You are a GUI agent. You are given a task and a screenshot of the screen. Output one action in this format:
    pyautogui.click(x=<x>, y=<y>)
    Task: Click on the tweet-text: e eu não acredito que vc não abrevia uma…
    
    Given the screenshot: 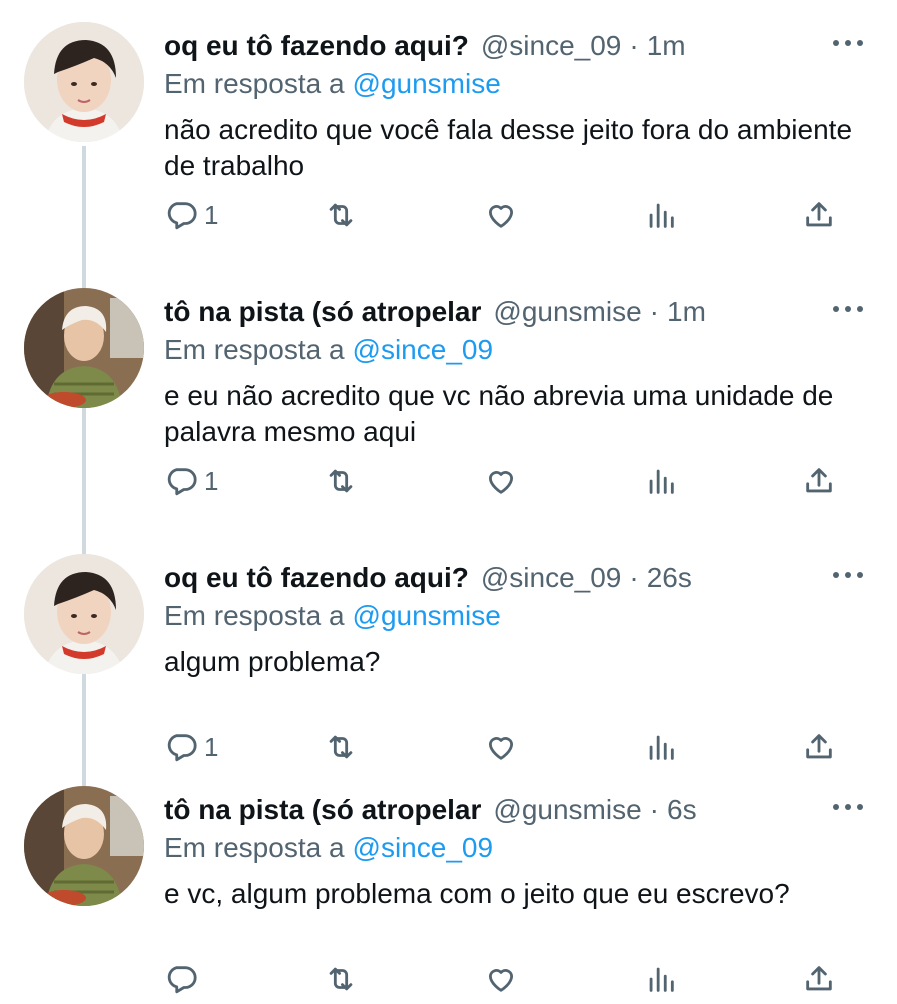 What is the action you would take?
    pyautogui.click(x=499, y=413)
    